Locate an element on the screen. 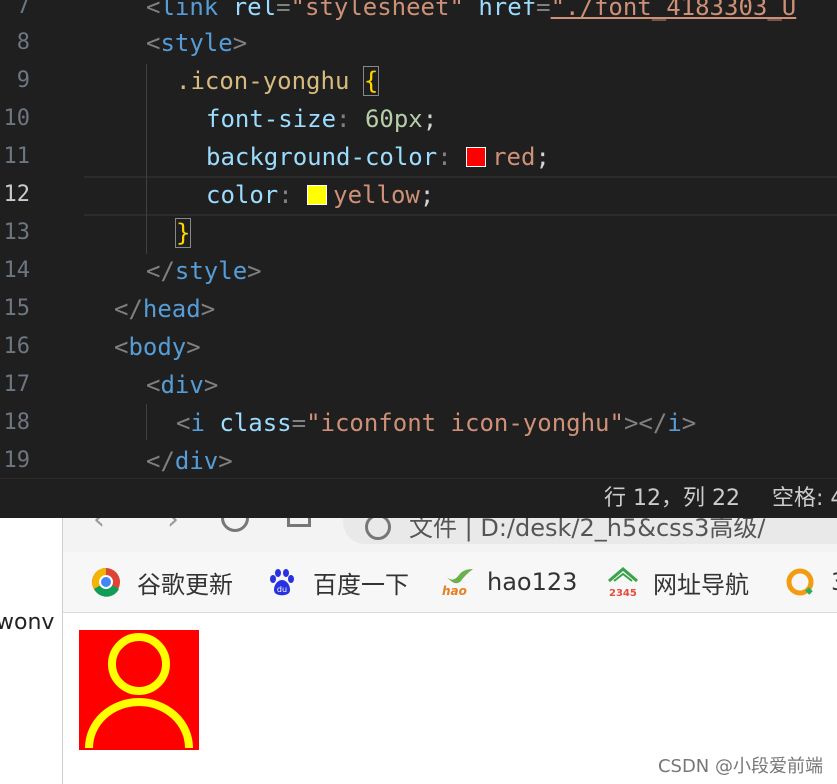 The height and width of the screenshot is (784, 837). code-line: 8 <style> is located at coordinates (418, 43).